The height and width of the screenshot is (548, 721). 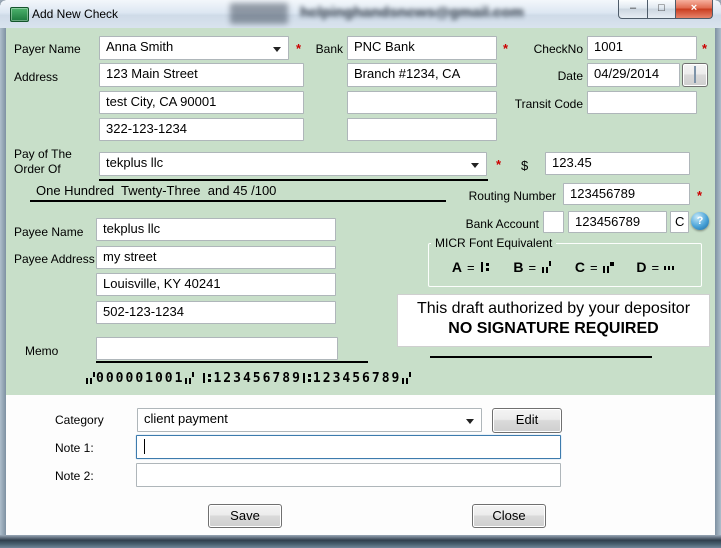 What do you see at coordinates (626, 194) in the screenshot?
I see `routing-number-field: 123456789` at bounding box center [626, 194].